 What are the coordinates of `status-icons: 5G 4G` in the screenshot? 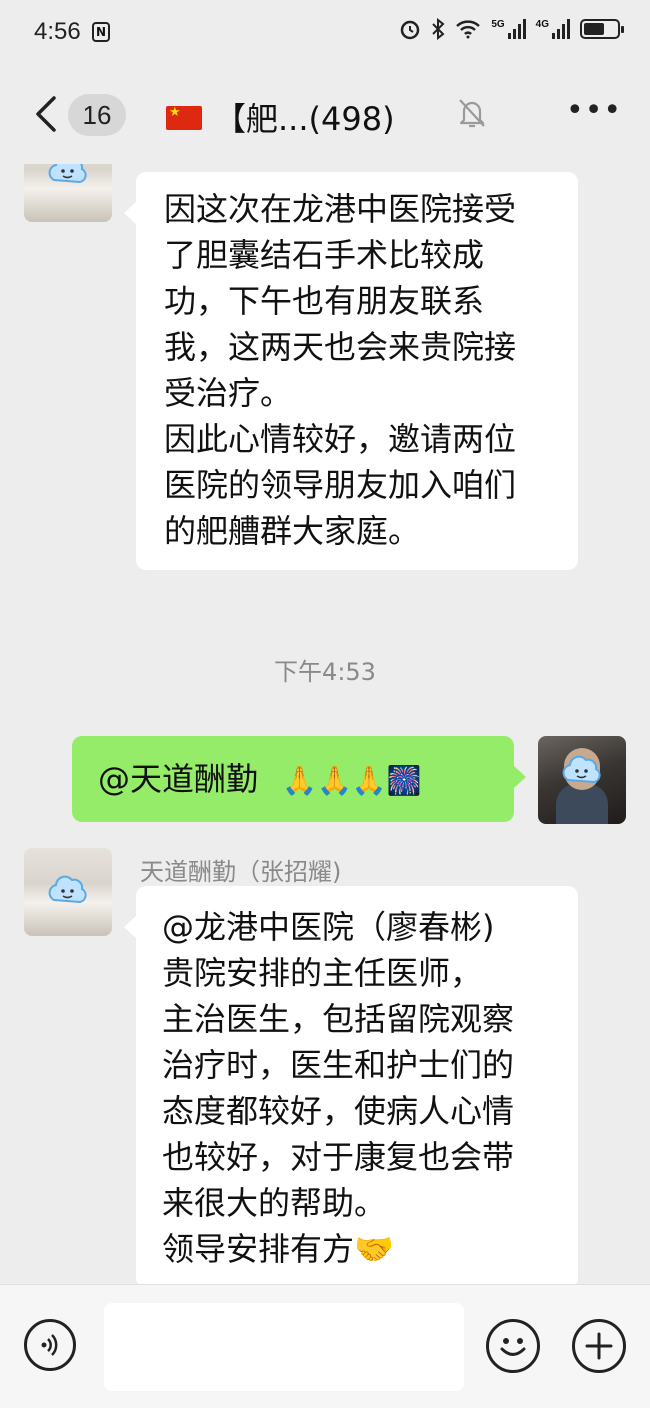 It's located at (511, 29).